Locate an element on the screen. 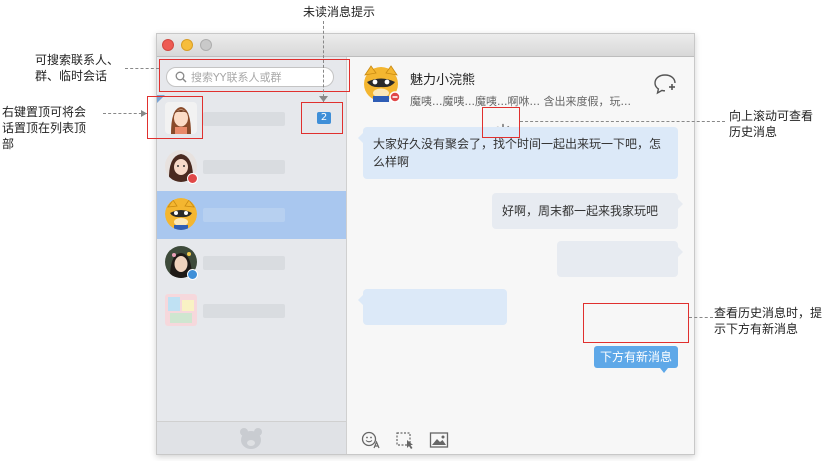 The height and width of the screenshot is (461, 837). highlight-pinned-conversation is located at coordinates (175, 117).